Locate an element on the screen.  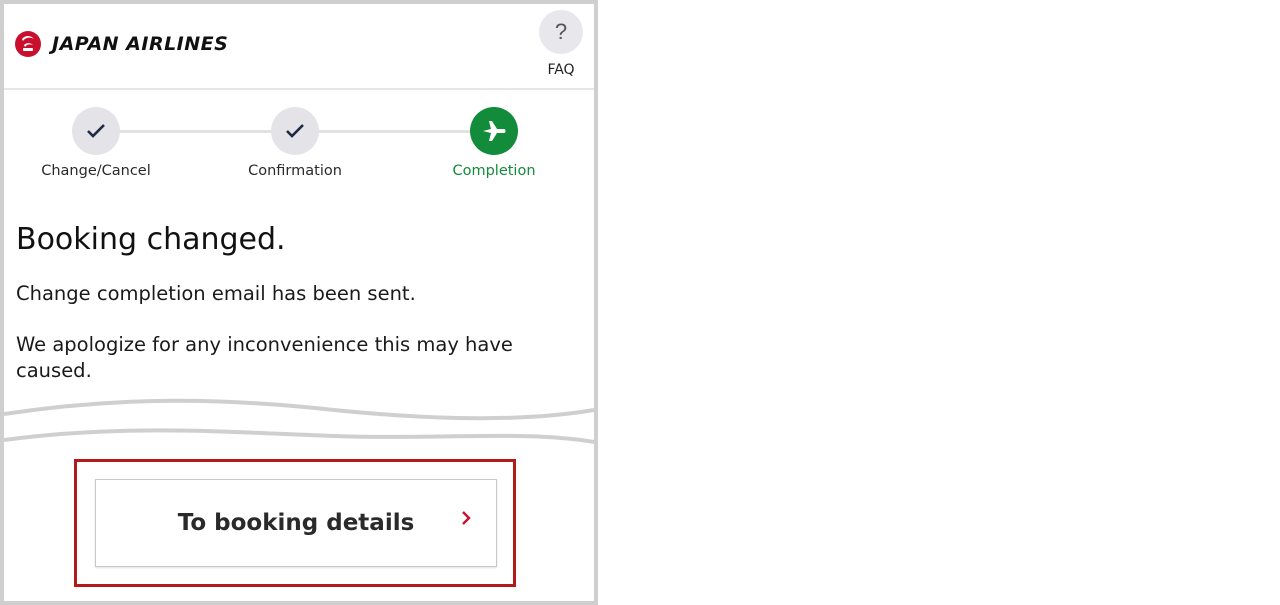
email-sent-message: Change completion email has been sent. is located at coordinates (216, 293).